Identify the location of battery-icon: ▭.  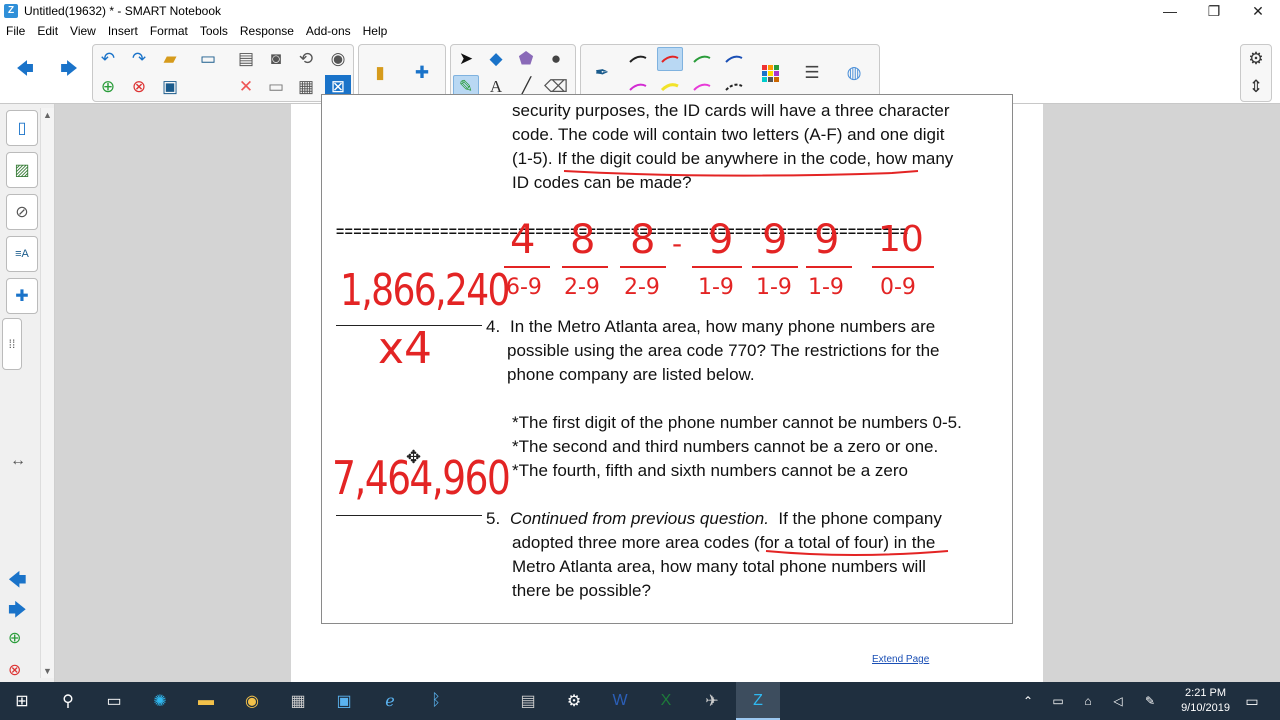
(1058, 701).